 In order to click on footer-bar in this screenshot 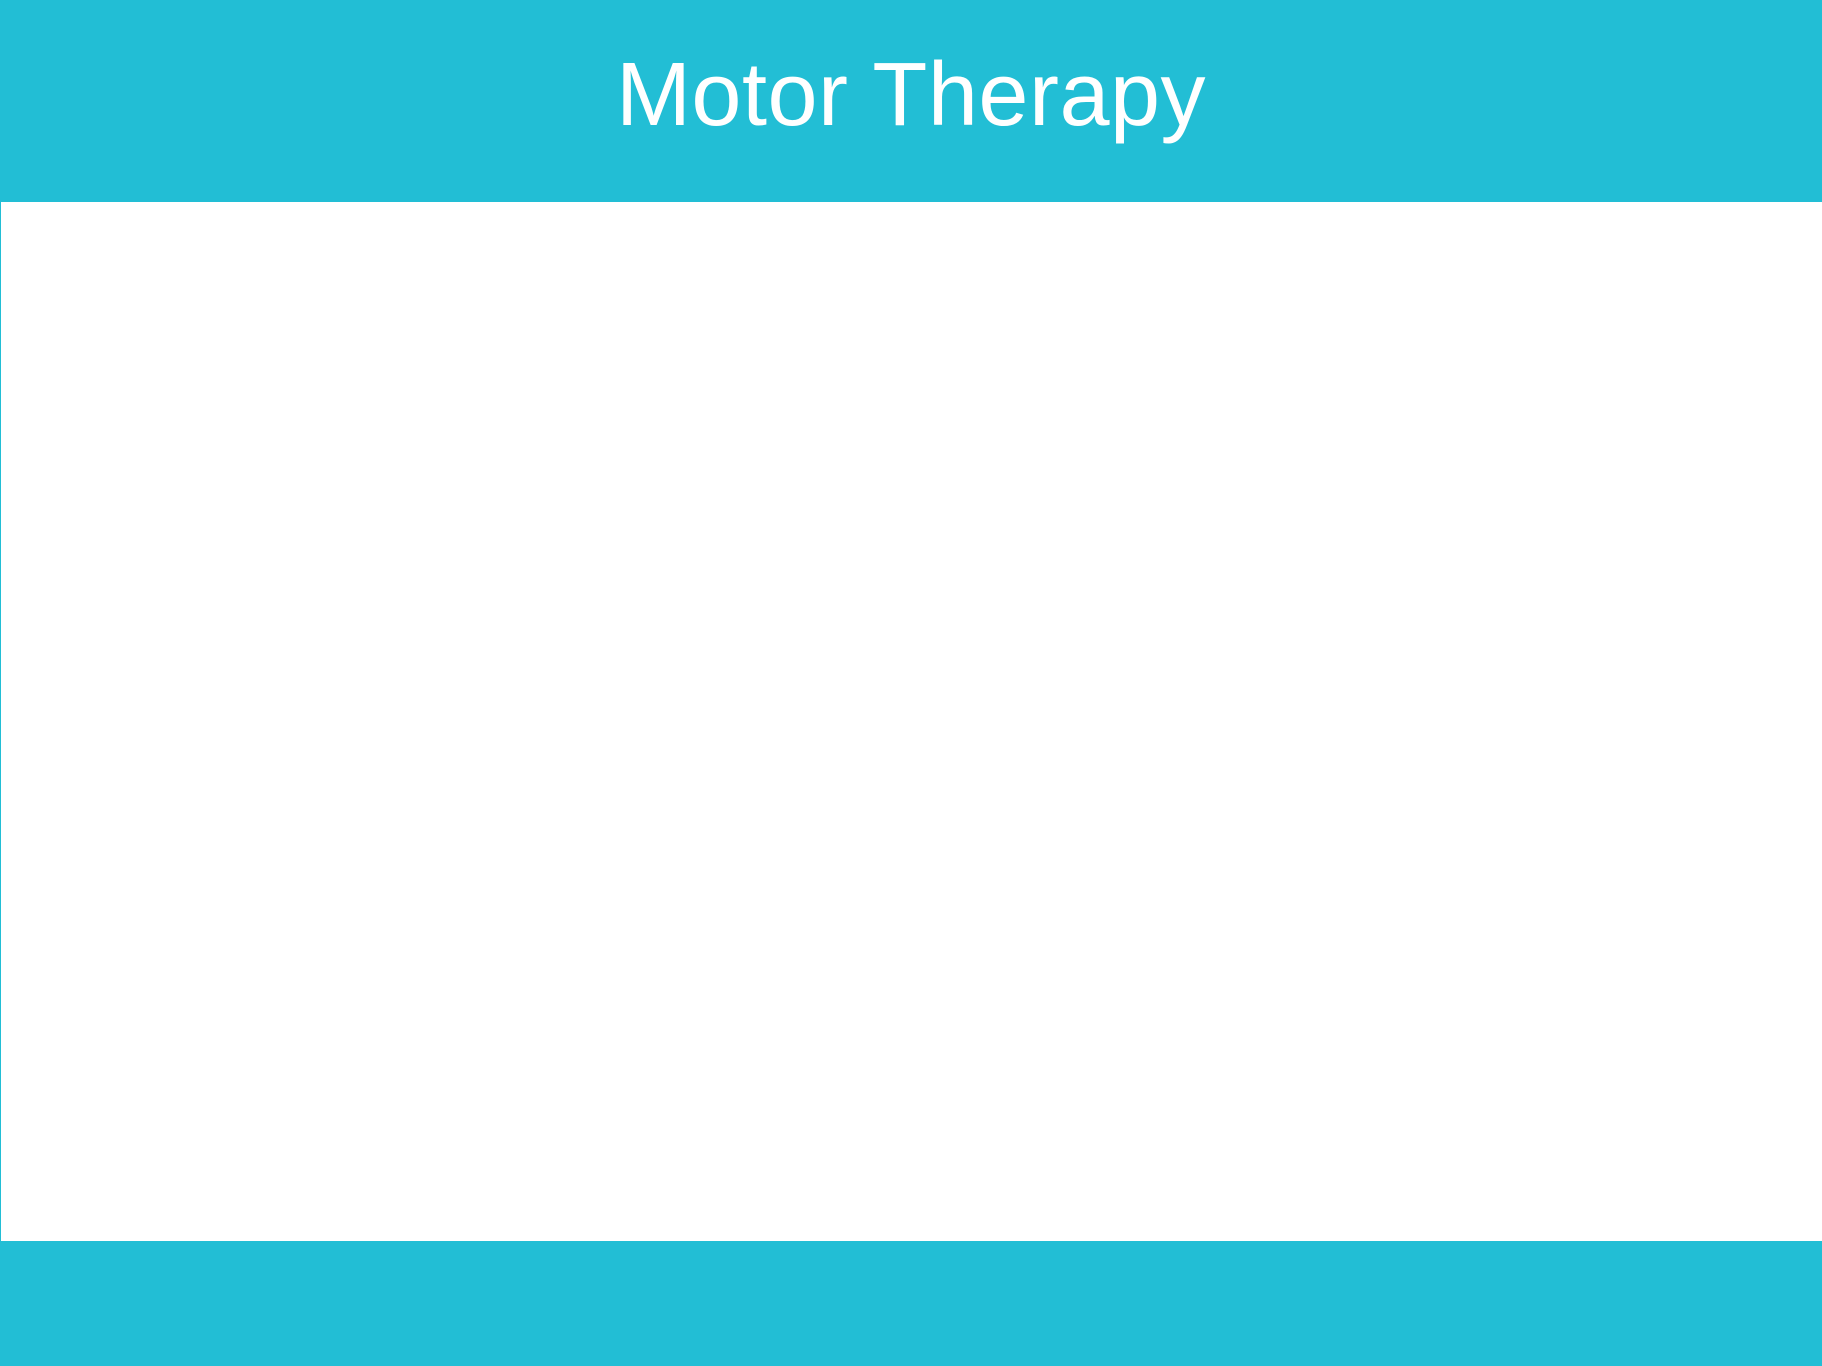, I will do `click(911, 1303)`.